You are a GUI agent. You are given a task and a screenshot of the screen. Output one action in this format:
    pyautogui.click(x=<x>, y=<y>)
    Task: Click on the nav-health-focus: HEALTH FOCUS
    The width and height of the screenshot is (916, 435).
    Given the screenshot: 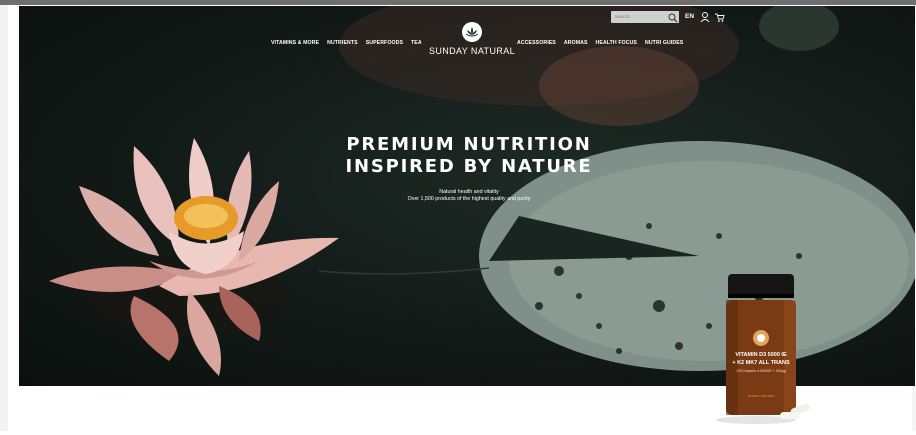 What is the action you would take?
    pyautogui.click(x=616, y=43)
    